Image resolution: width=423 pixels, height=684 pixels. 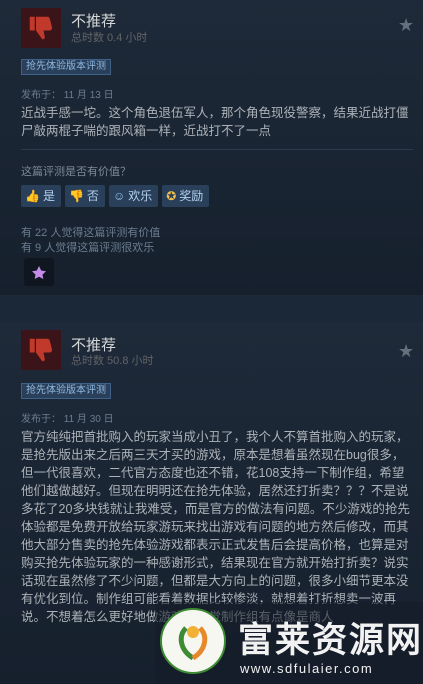 What do you see at coordinates (67, 419) in the screenshot?
I see `posted-date: 发布于： 11 月 30 日` at bounding box center [67, 419].